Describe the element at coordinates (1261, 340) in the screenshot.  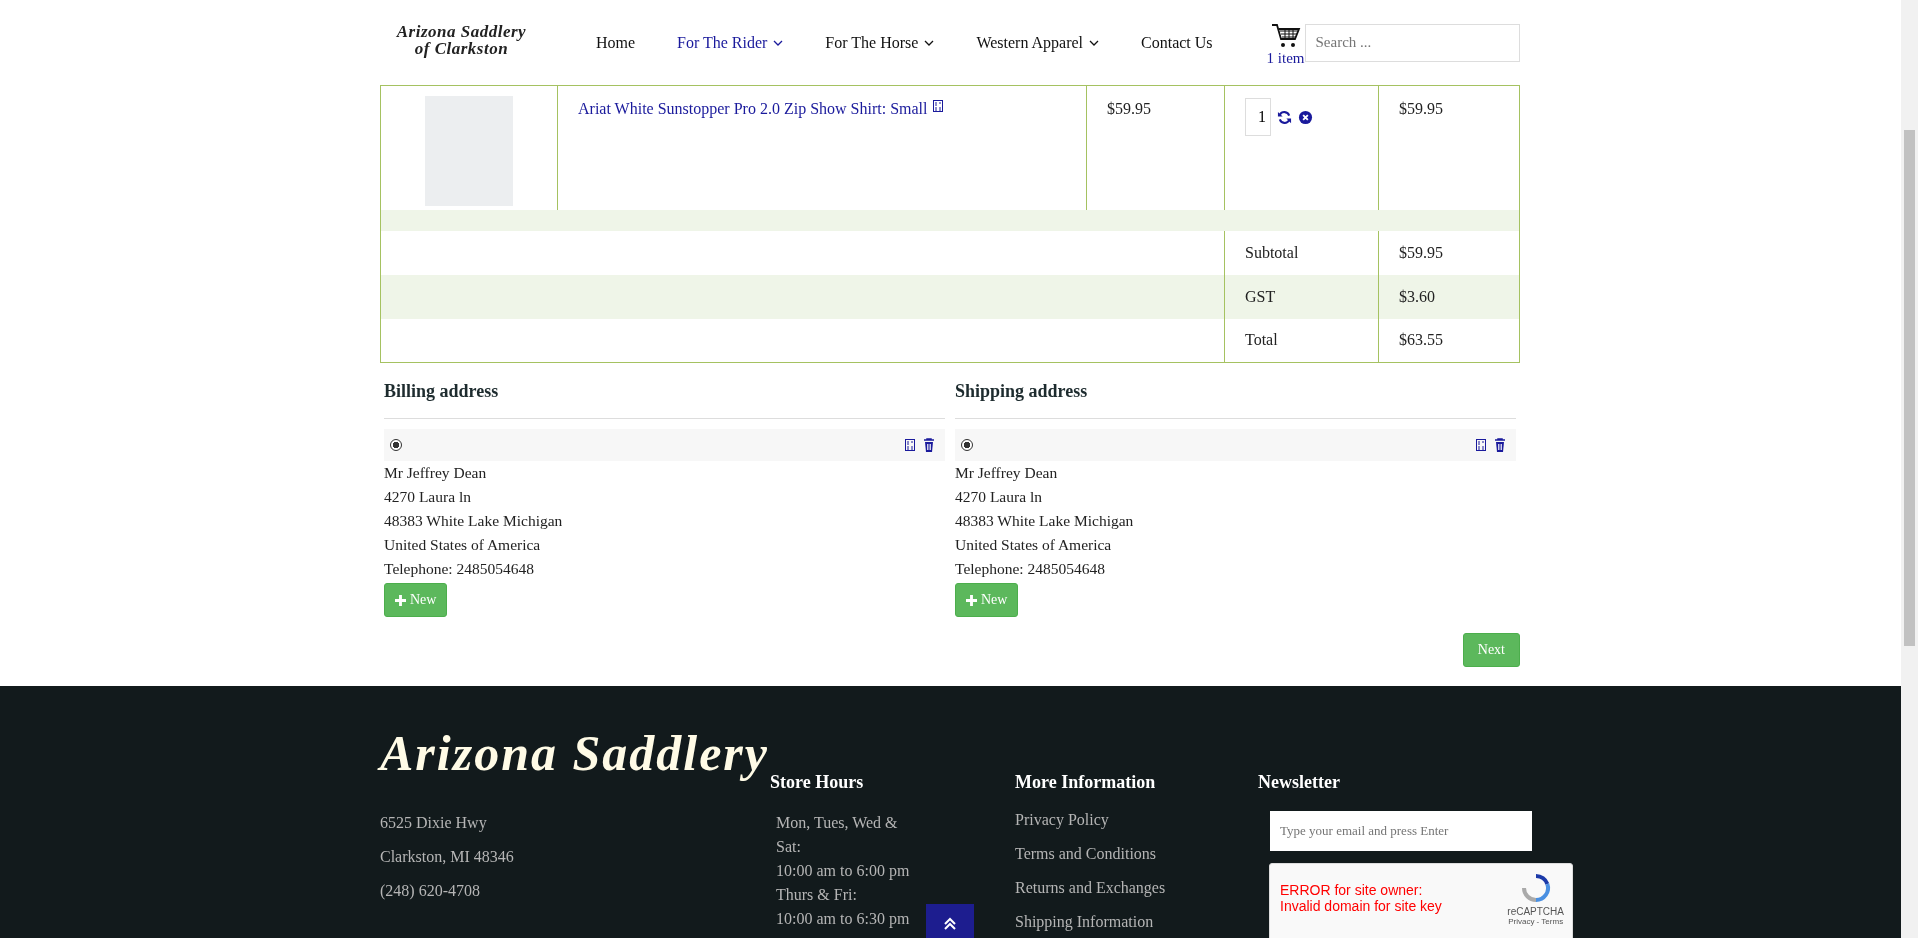
I see `summary-label: Total` at that location.